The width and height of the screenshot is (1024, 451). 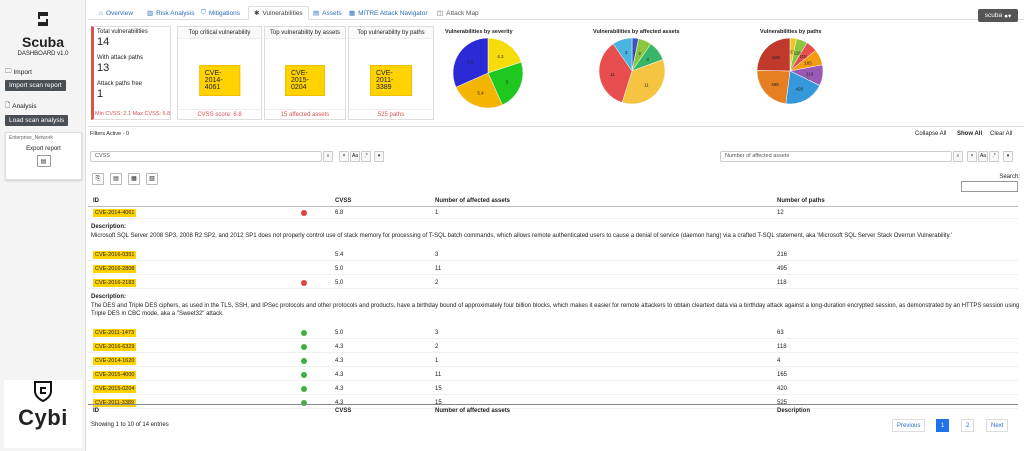 I want to click on paths-value: 216, so click(x=782, y=255).